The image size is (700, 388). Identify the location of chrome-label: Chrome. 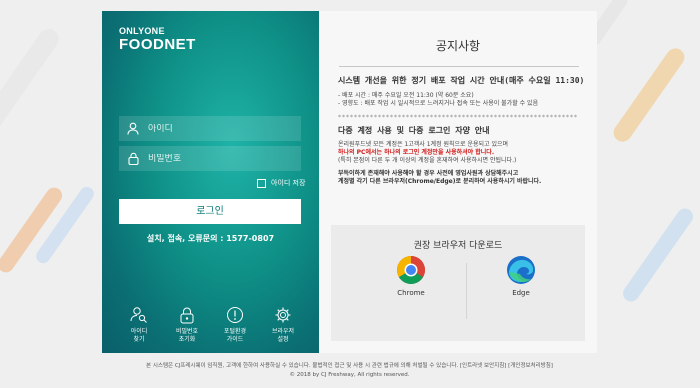
(411, 293).